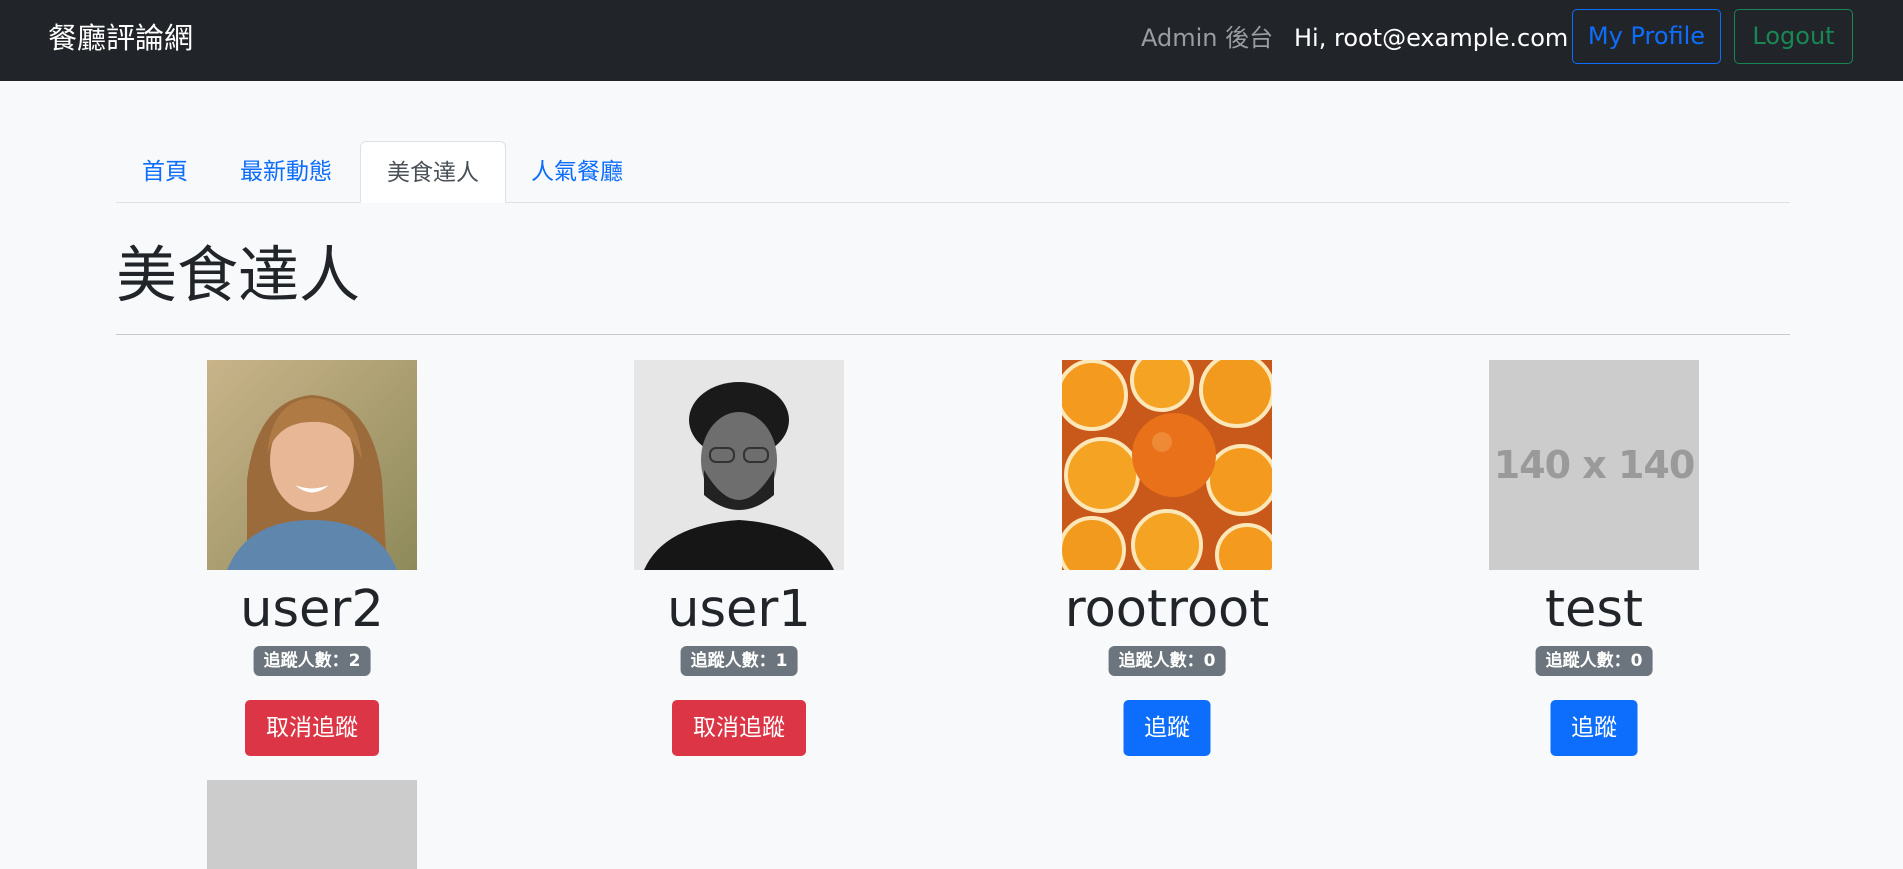 The width and height of the screenshot is (1903, 869). I want to click on man-photo-icon, so click(739, 465).